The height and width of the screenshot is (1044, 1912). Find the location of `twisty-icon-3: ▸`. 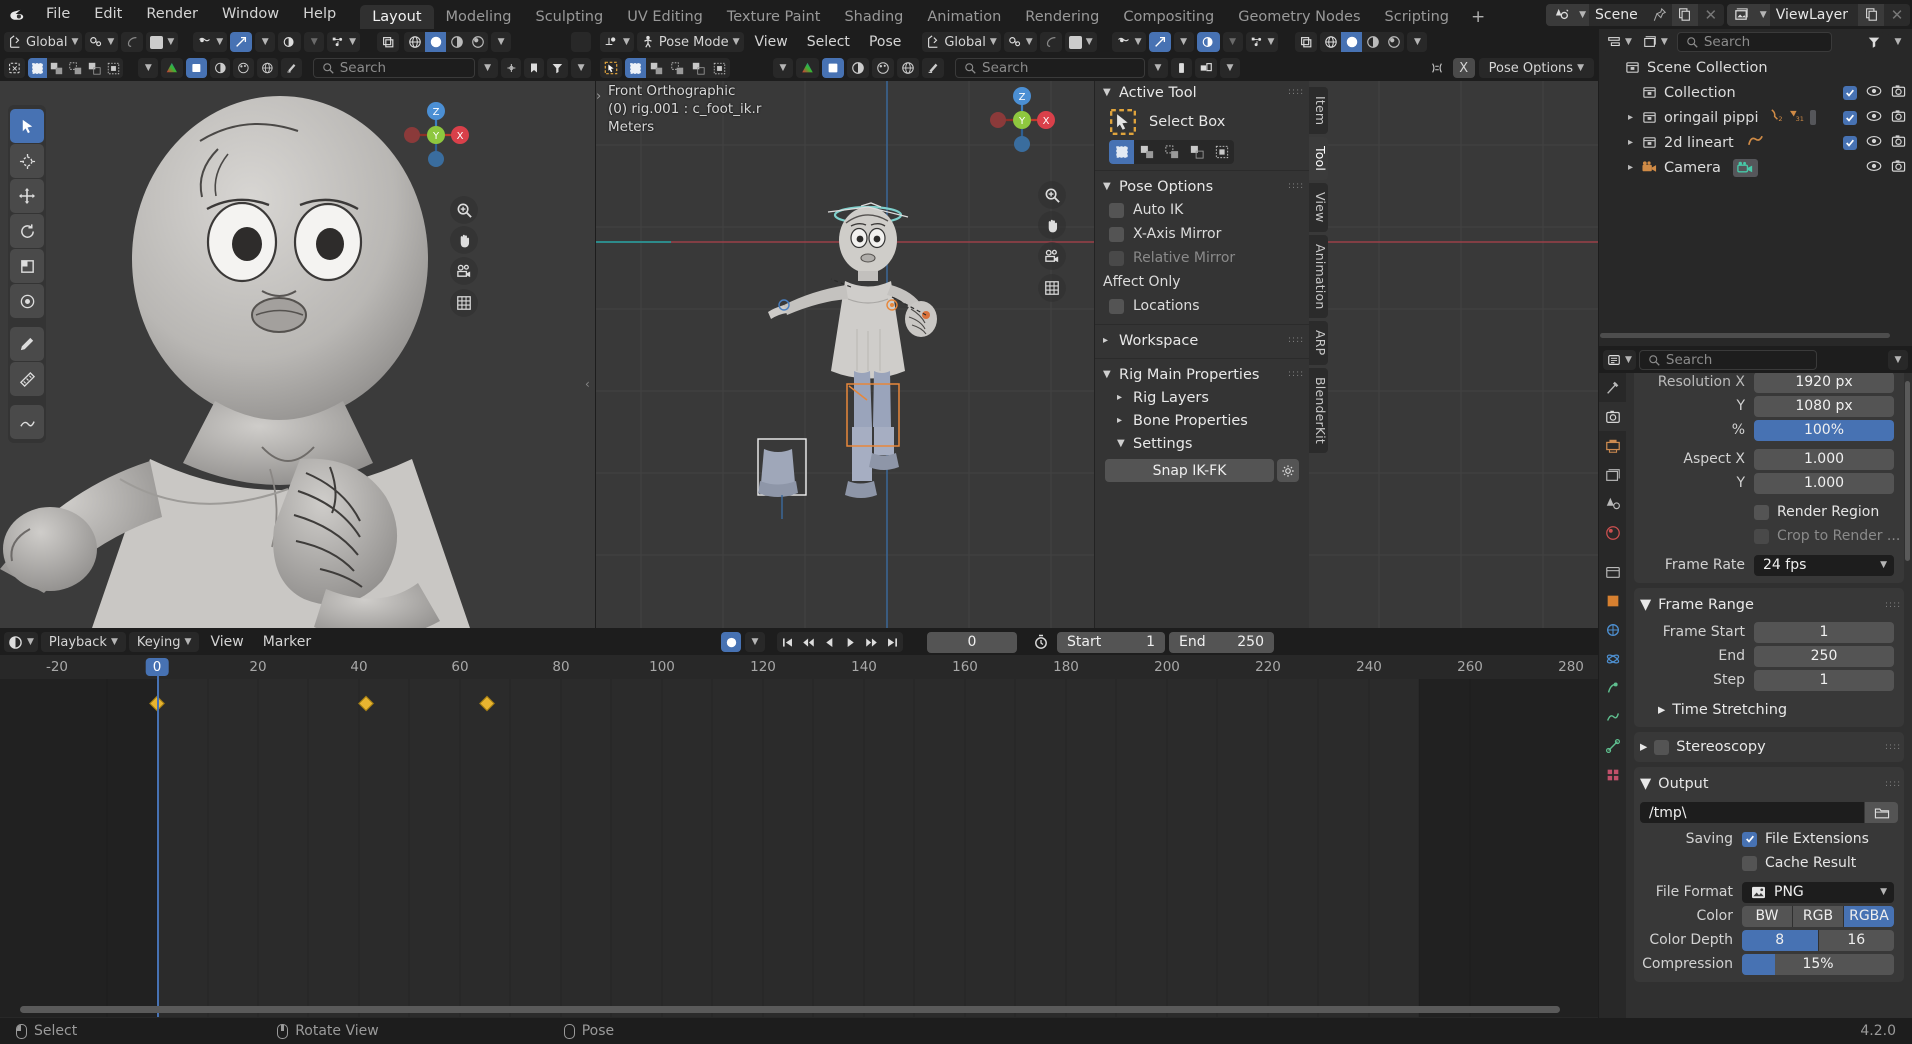

twisty-icon-3: ▸ is located at coordinates (1630, 167).